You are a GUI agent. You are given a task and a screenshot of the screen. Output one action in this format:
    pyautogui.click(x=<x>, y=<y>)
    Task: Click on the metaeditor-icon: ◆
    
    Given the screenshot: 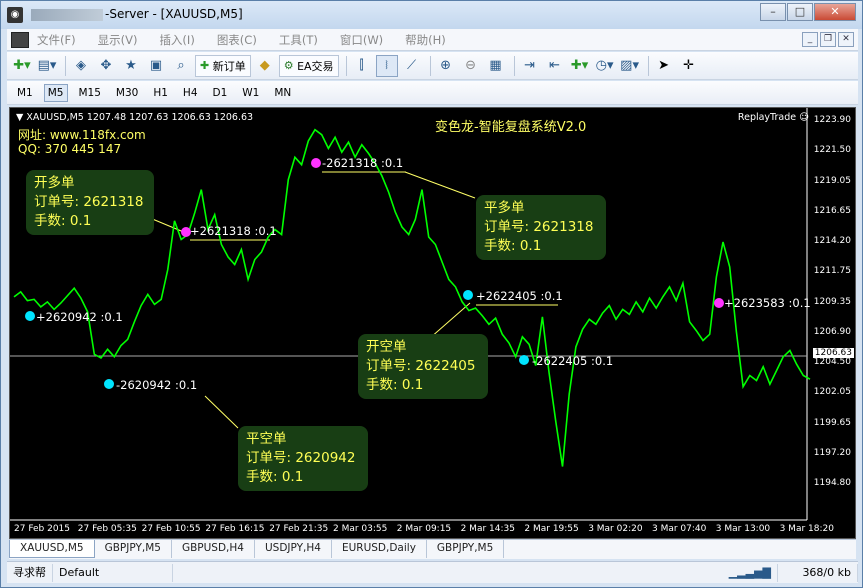 What is the action you would take?
    pyautogui.click(x=265, y=66)
    